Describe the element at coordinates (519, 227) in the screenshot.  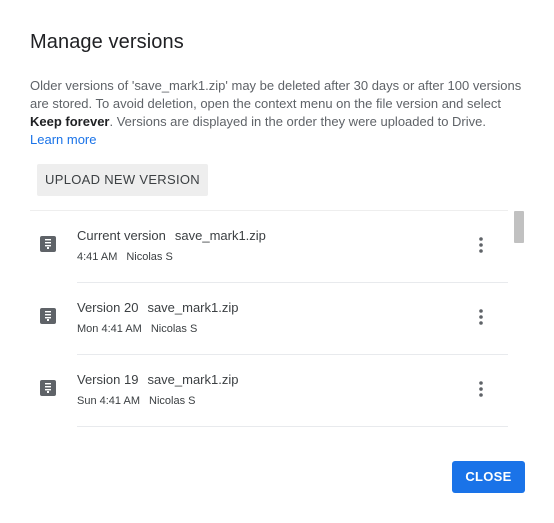
I see `version-list-scrollbar` at that location.